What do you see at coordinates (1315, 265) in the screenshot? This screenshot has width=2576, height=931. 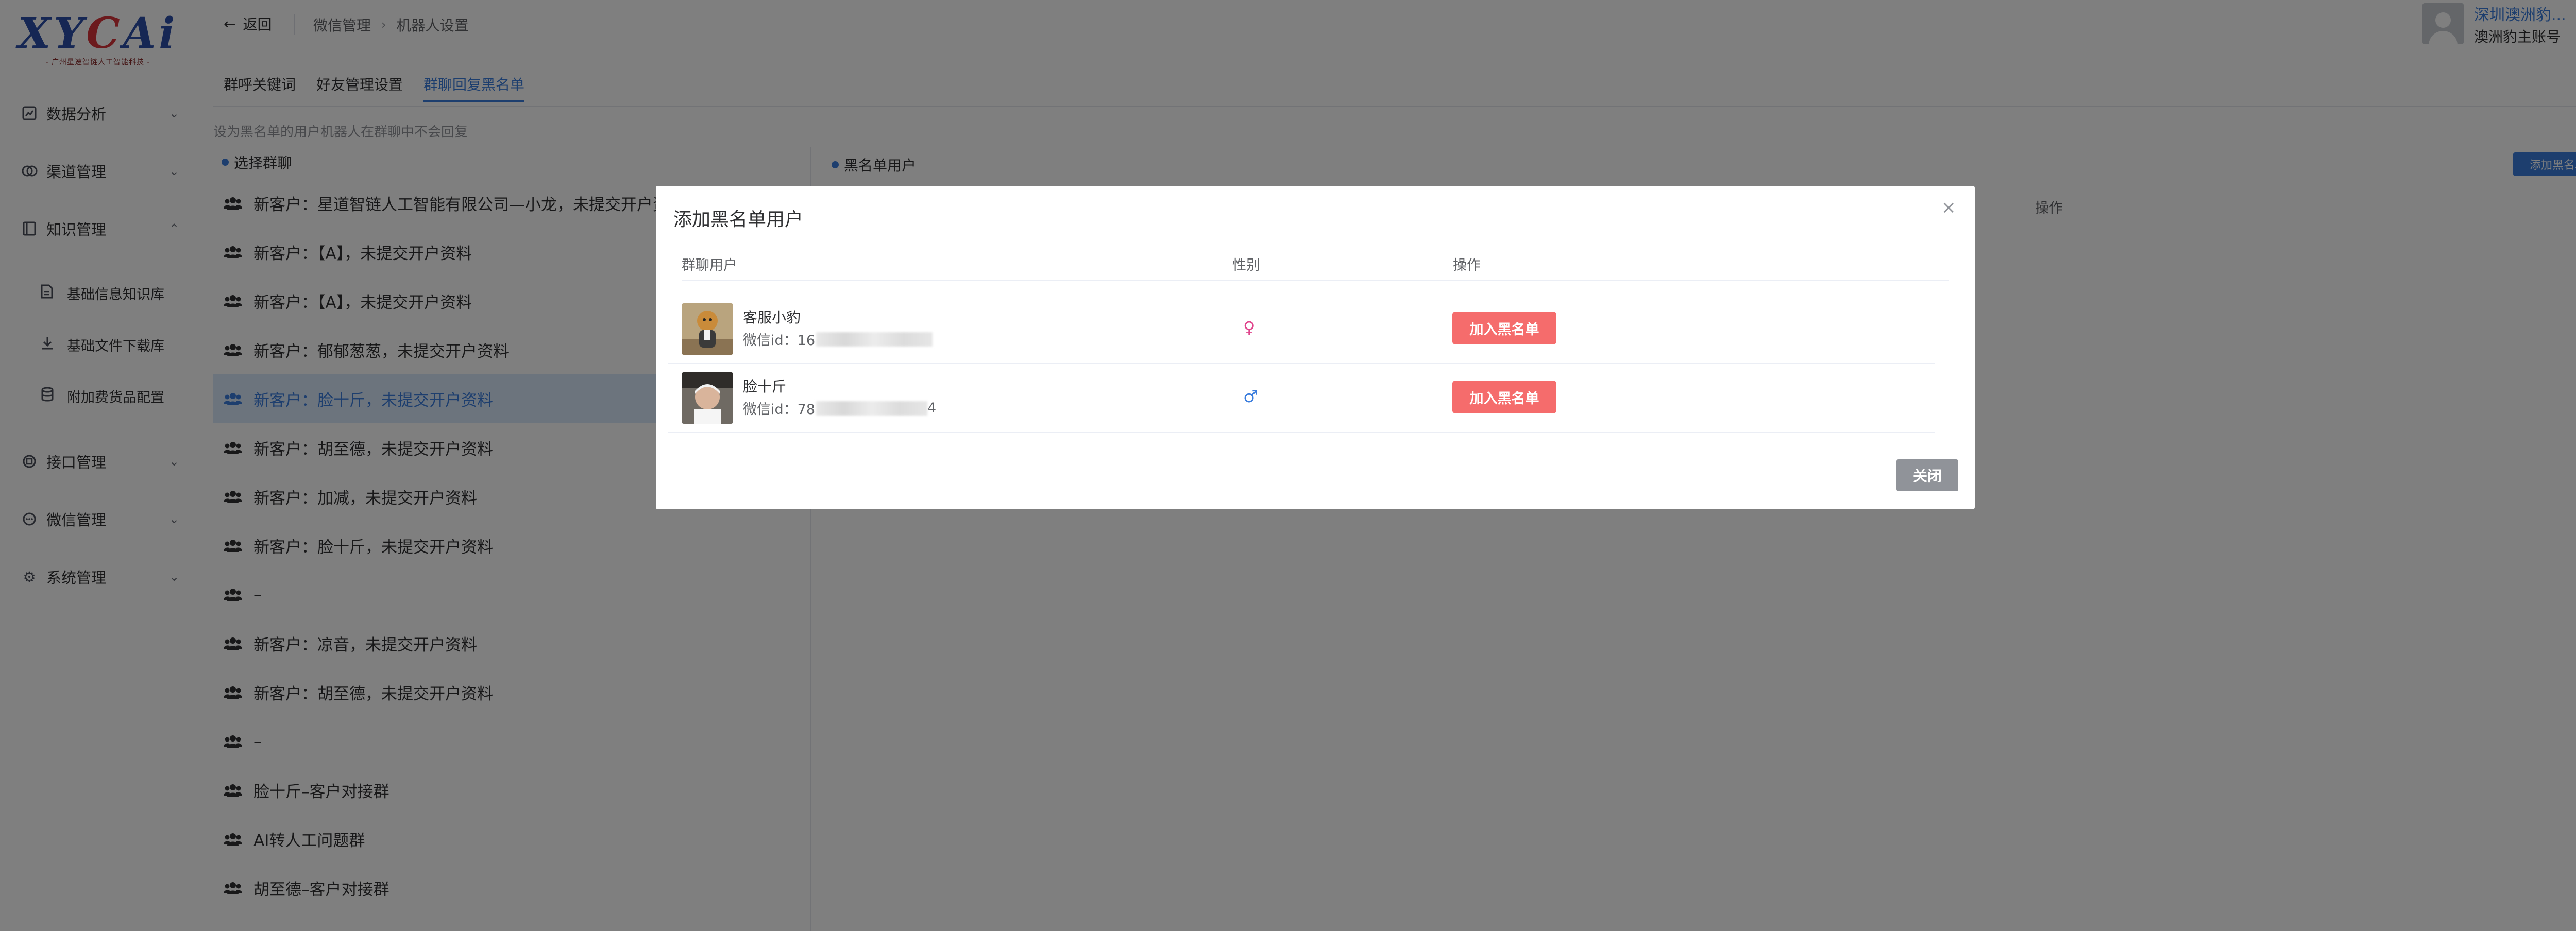 I see `table-header: 群聊用户 性别 操作` at bounding box center [1315, 265].